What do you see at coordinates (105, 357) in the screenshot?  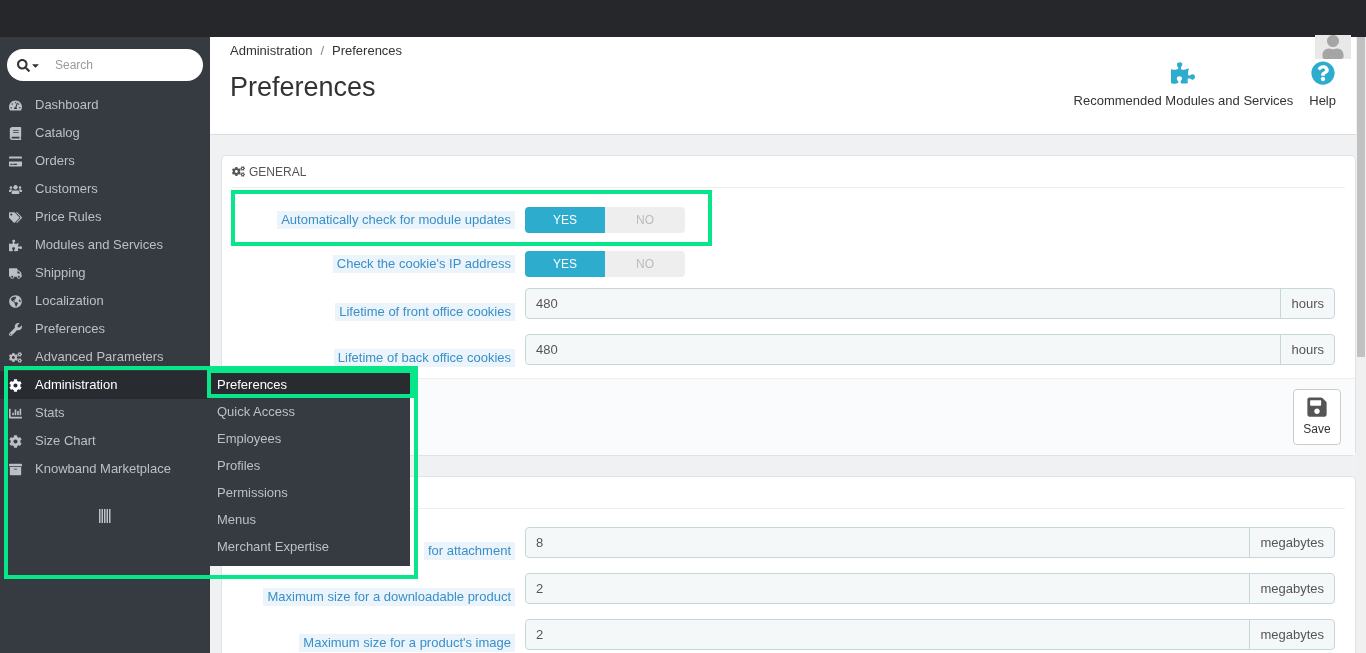 I see `nav-item: Advanced Parameters` at bounding box center [105, 357].